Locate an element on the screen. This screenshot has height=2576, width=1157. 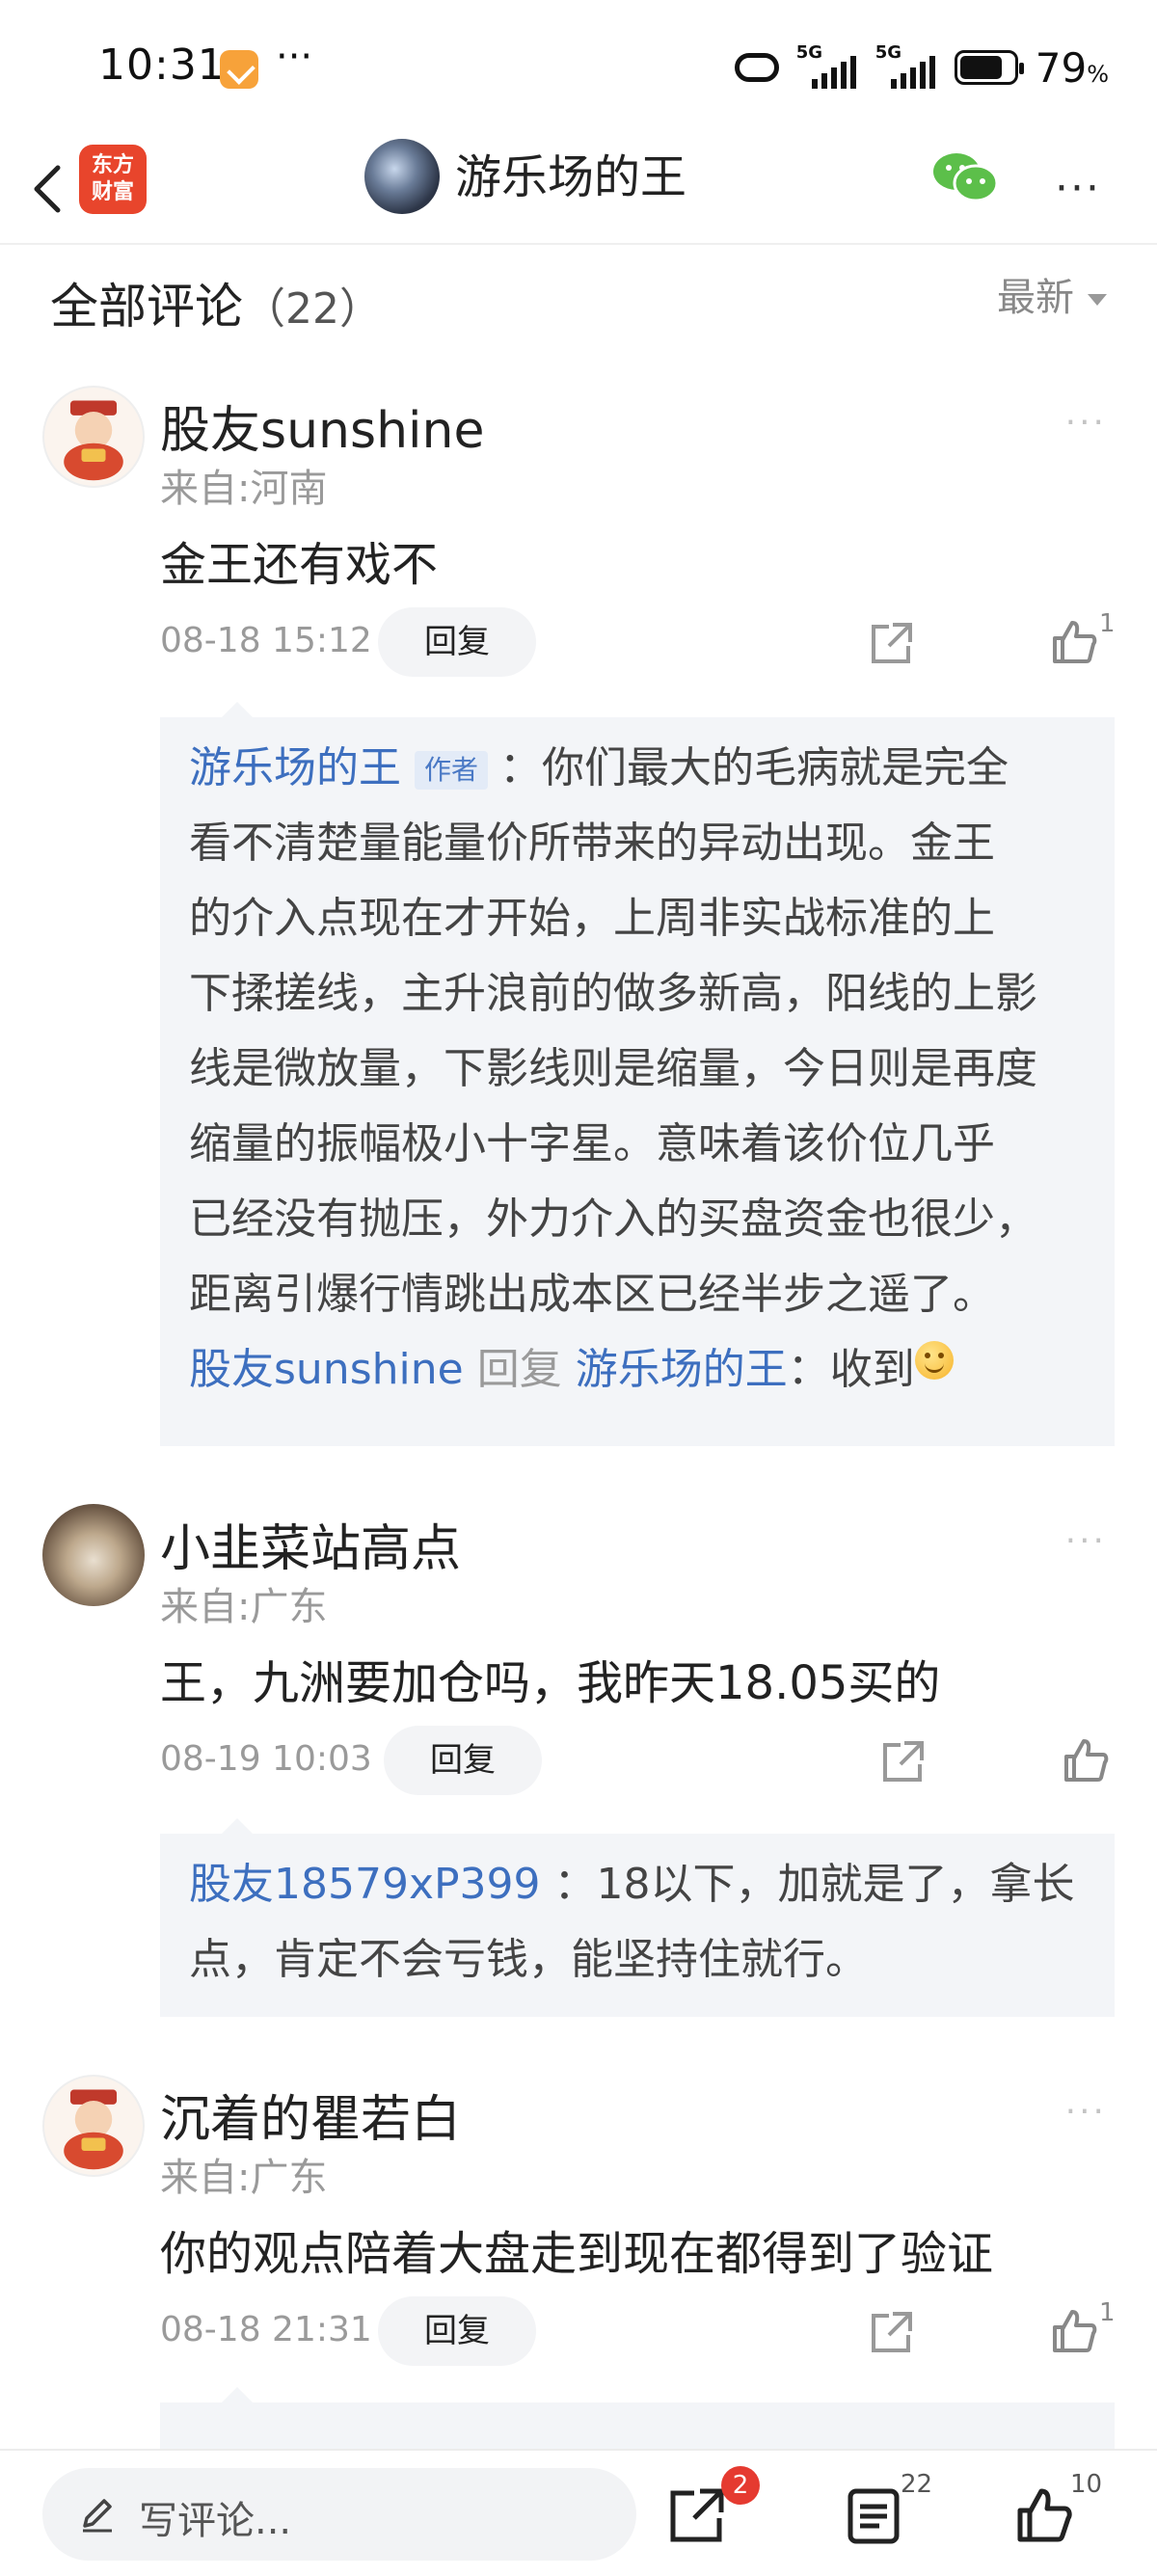
hotspot-icon is located at coordinates (756, 68).